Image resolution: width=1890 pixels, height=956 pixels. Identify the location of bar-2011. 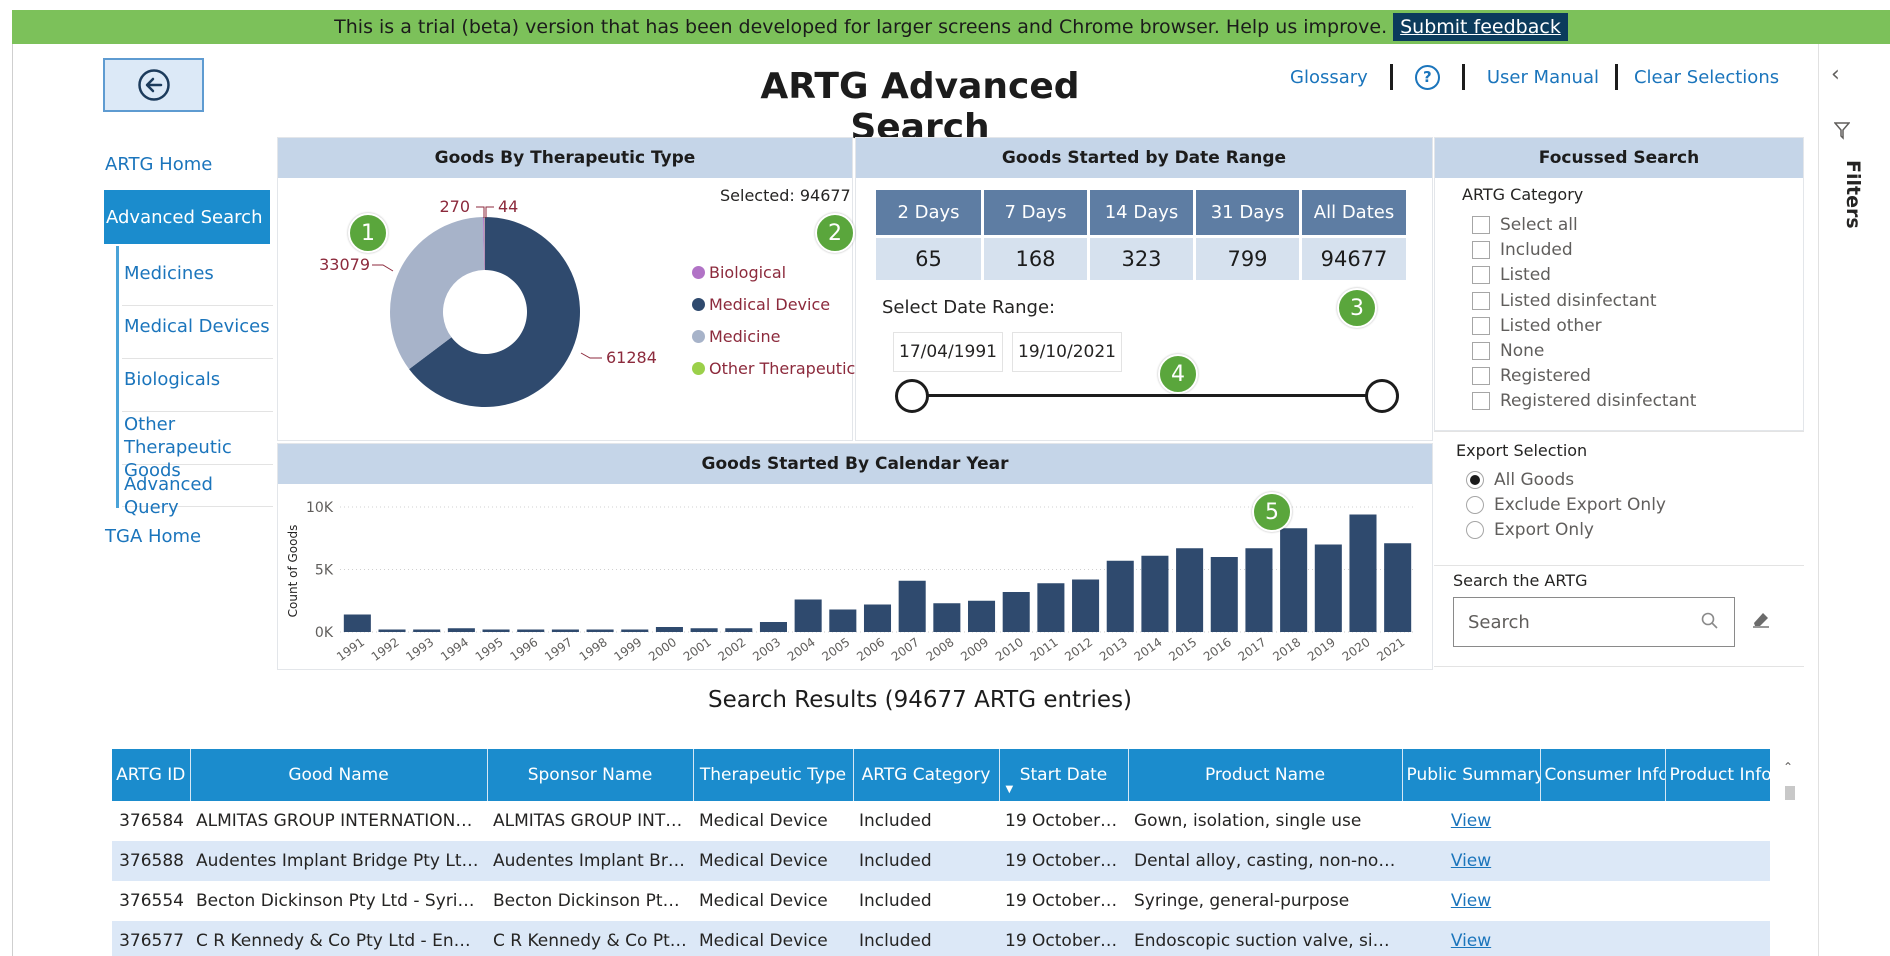
(1051, 607).